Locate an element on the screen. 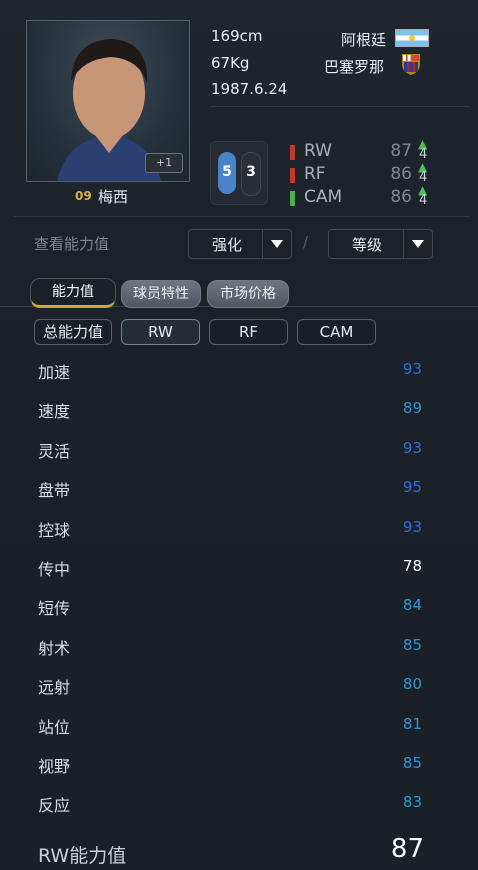  position-row-cam: CAM 86 ▲ 4 is located at coordinates (365, 196).